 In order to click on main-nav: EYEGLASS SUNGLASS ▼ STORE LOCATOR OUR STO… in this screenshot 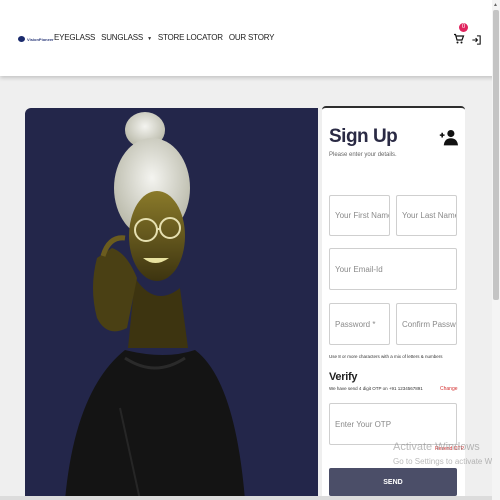, I will do `click(167, 37)`.